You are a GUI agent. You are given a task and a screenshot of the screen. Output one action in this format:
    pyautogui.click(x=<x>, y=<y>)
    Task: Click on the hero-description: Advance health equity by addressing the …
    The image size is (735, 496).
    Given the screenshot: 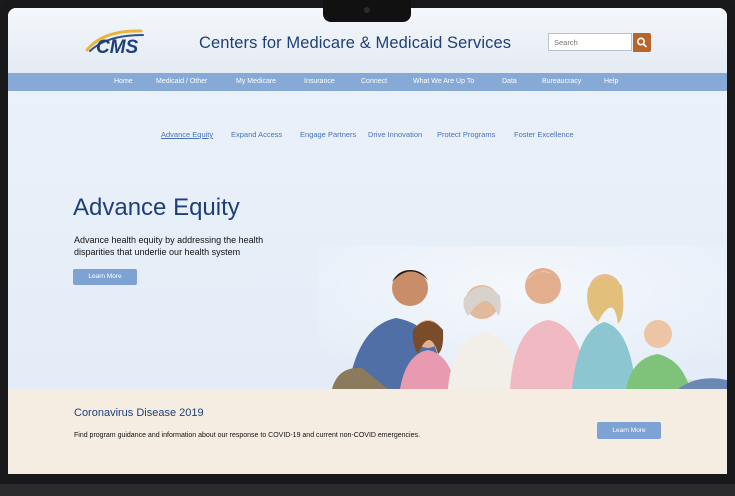 What is the action you would take?
    pyautogui.click(x=169, y=246)
    